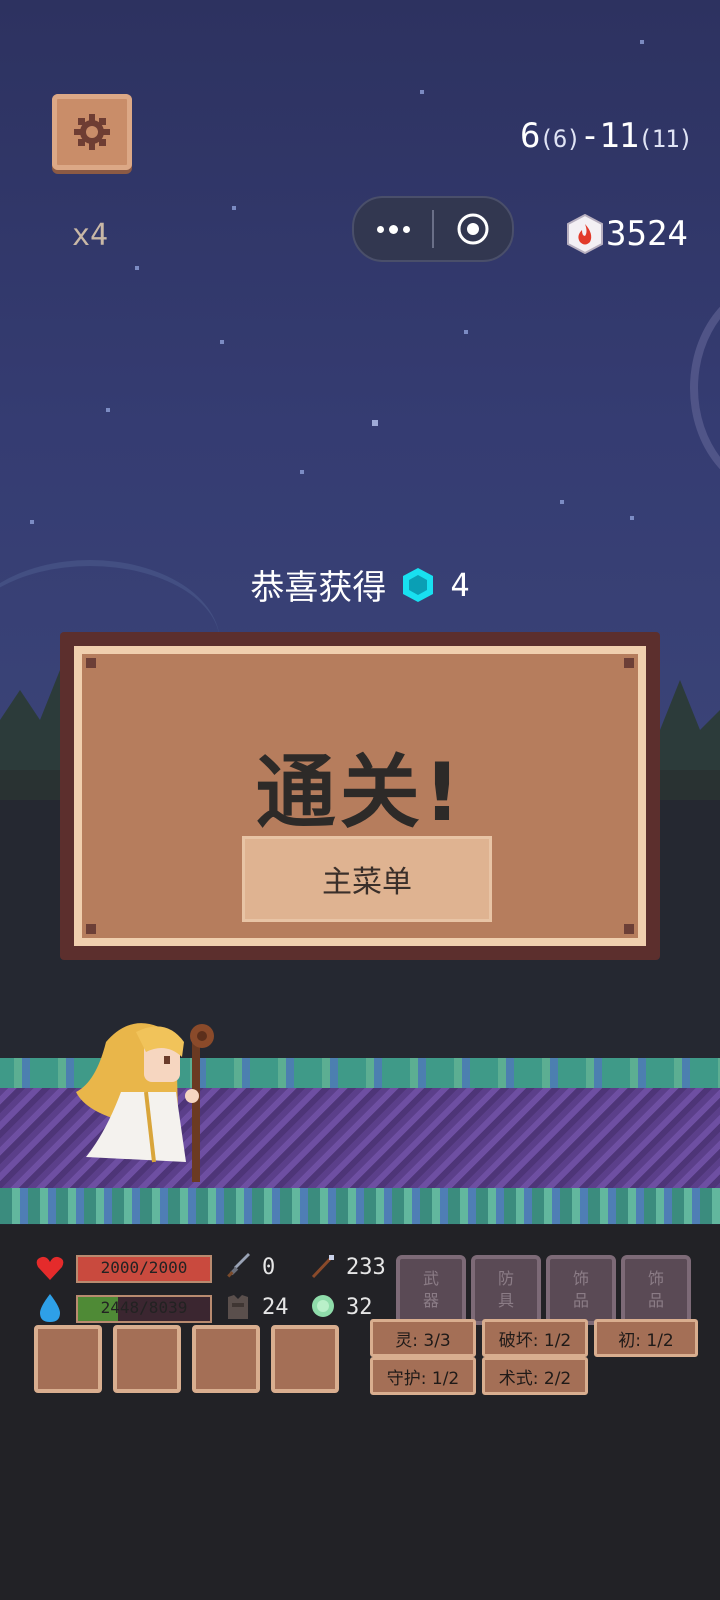 This screenshot has height=1600, width=720. I want to click on stage-world: 6, so click(530, 136).